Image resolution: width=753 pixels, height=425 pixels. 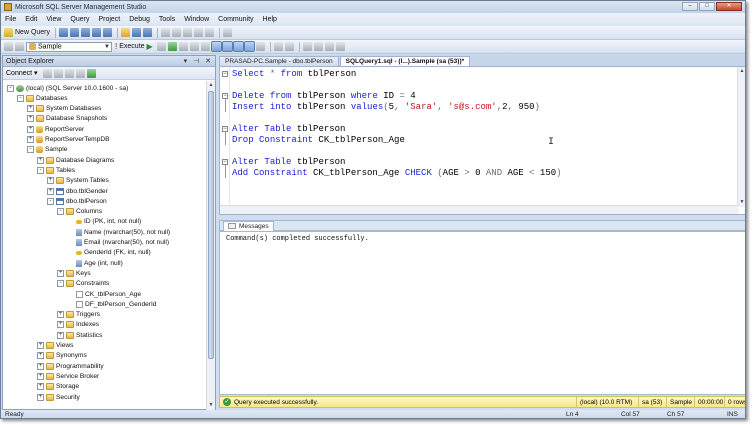 I want to click on minimize-button: –, so click(x=690, y=6).